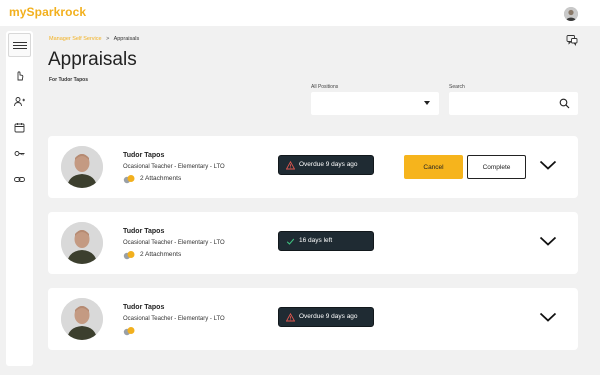 Image resolution: width=600 pixels, height=375 pixels. What do you see at coordinates (457, 87) in the screenshot?
I see `search-label: Search` at bounding box center [457, 87].